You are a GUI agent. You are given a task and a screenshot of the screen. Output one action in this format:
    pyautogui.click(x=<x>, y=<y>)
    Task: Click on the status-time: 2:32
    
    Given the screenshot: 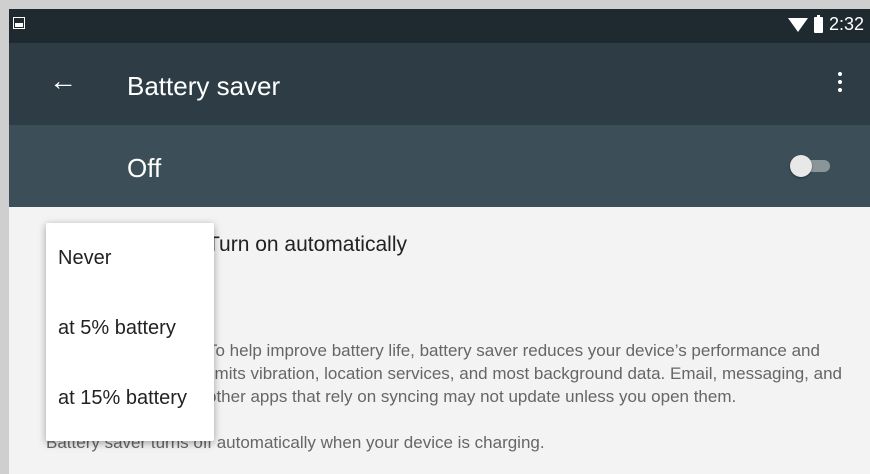 What is the action you would take?
    pyautogui.click(x=846, y=24)
    